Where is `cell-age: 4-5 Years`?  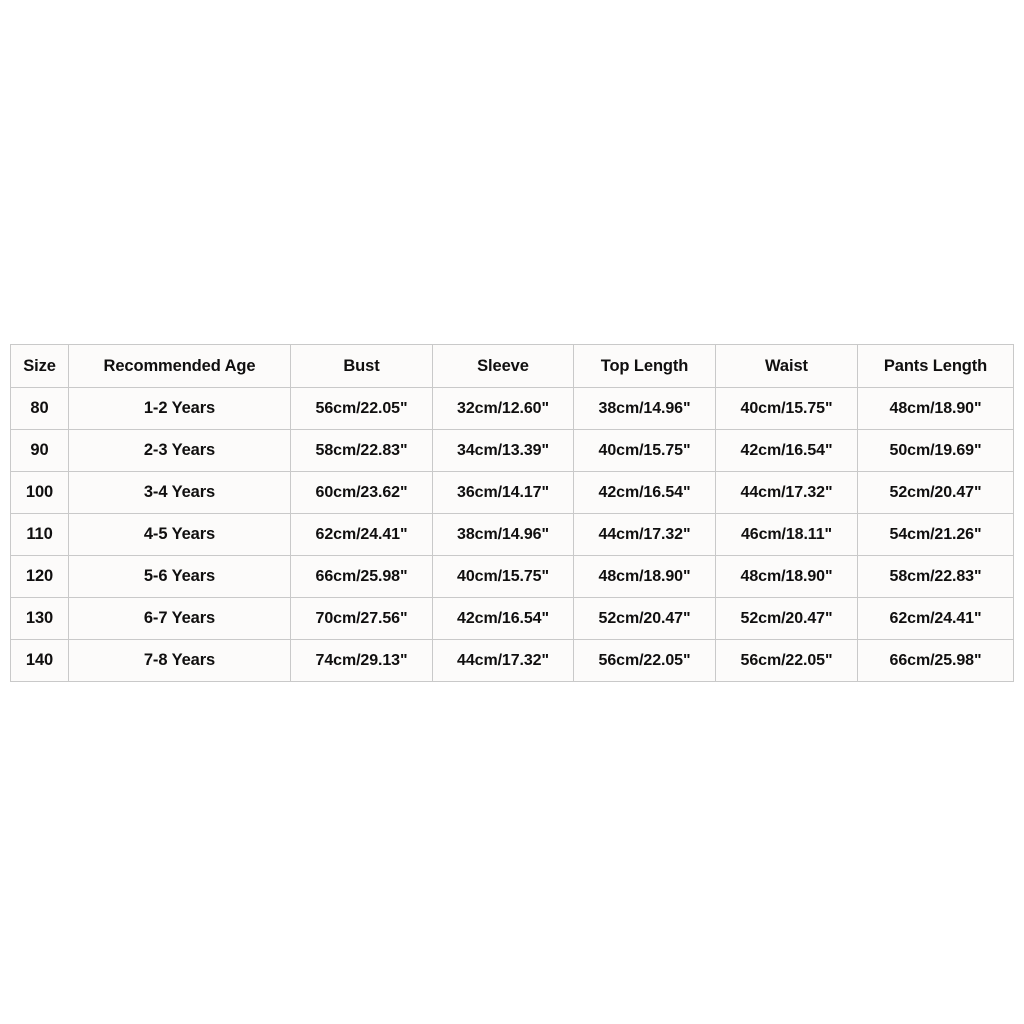
cell-age: 4-5 Years is located at coordinates (179, 534).